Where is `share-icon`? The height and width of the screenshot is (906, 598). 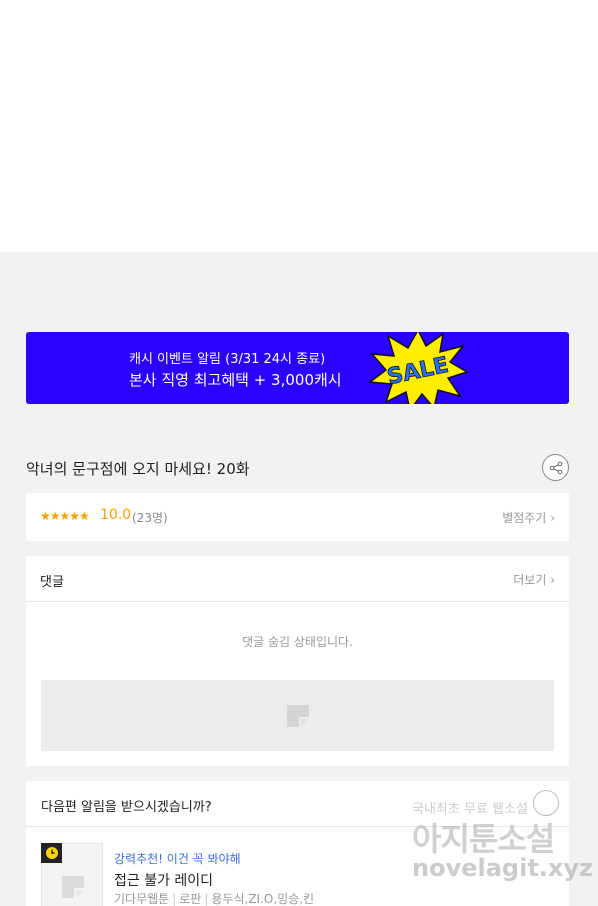 share-icon is located at coordinates (555, 467).